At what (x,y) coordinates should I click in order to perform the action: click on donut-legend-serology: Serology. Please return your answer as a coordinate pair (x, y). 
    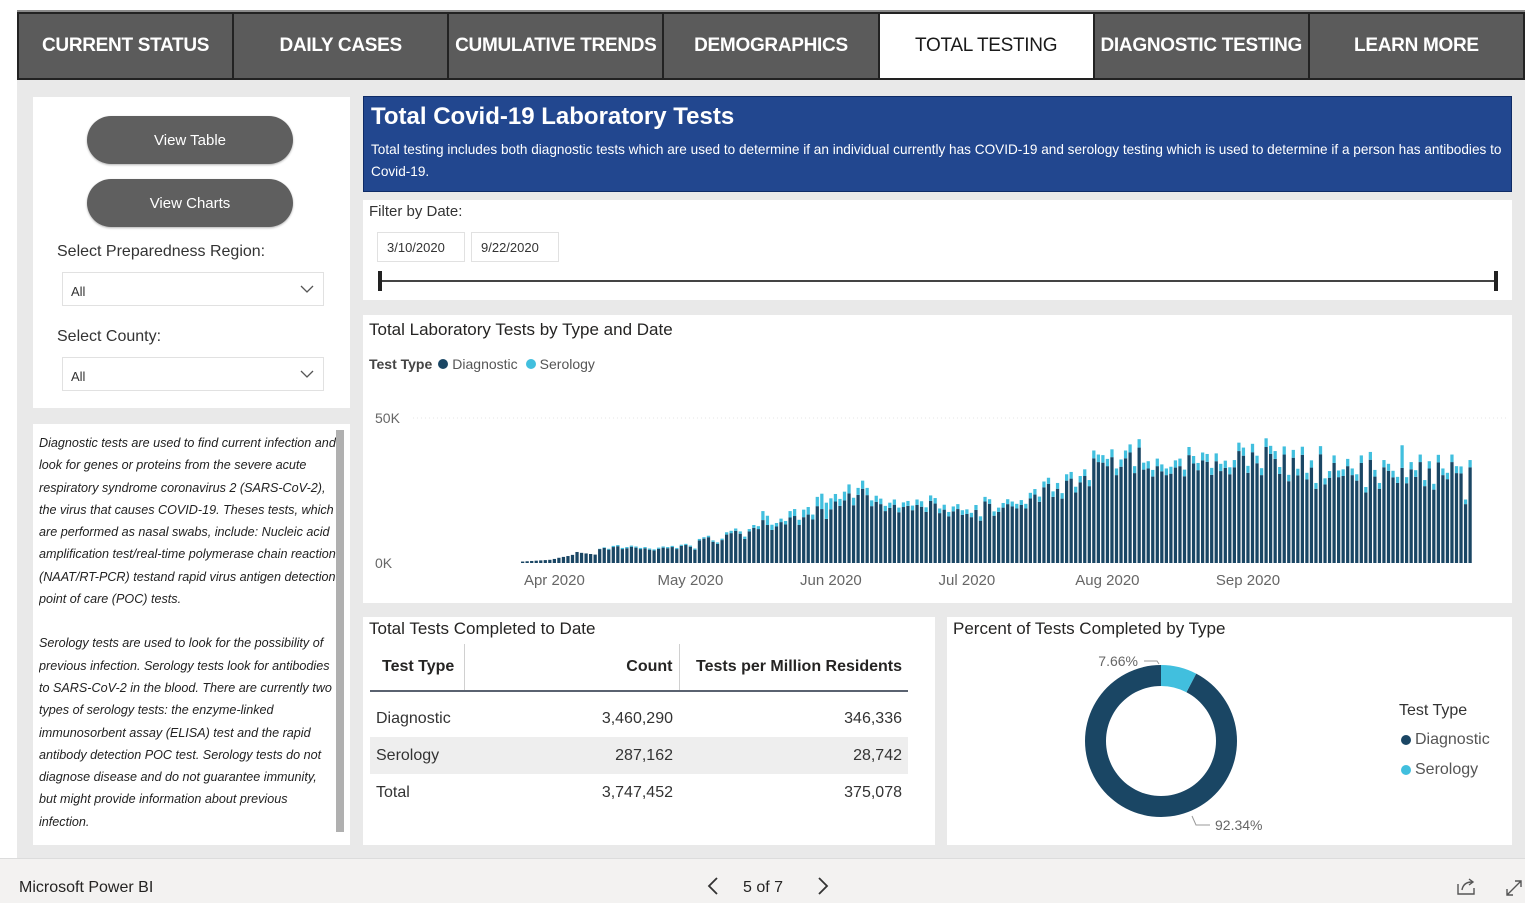
    Looking at the image, I should click on (1439, 770).